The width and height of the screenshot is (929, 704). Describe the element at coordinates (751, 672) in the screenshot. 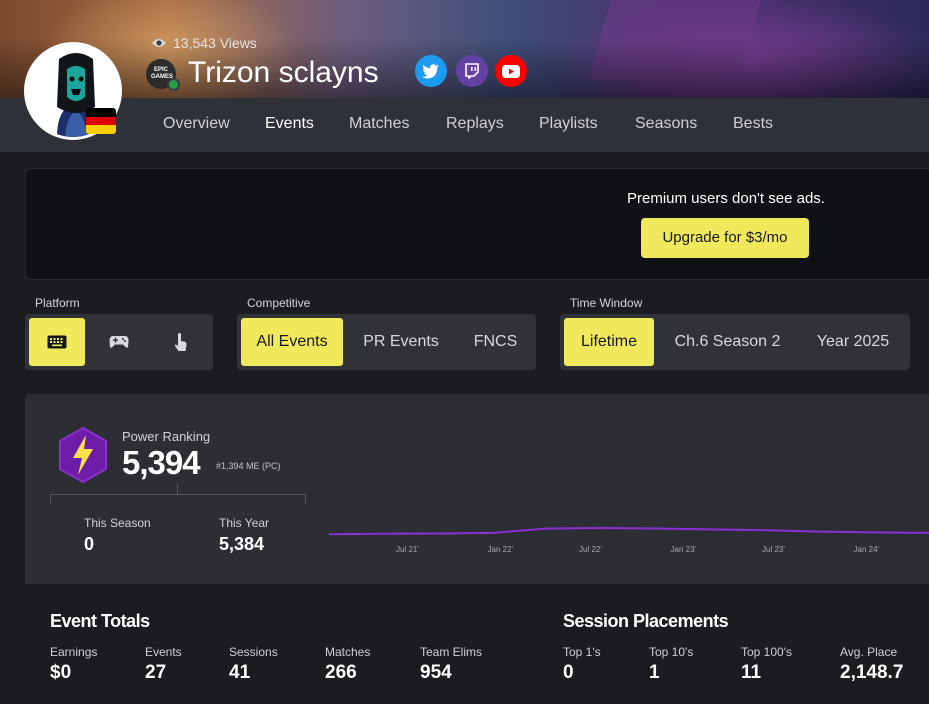

I see `top100-value: 11` at that location.